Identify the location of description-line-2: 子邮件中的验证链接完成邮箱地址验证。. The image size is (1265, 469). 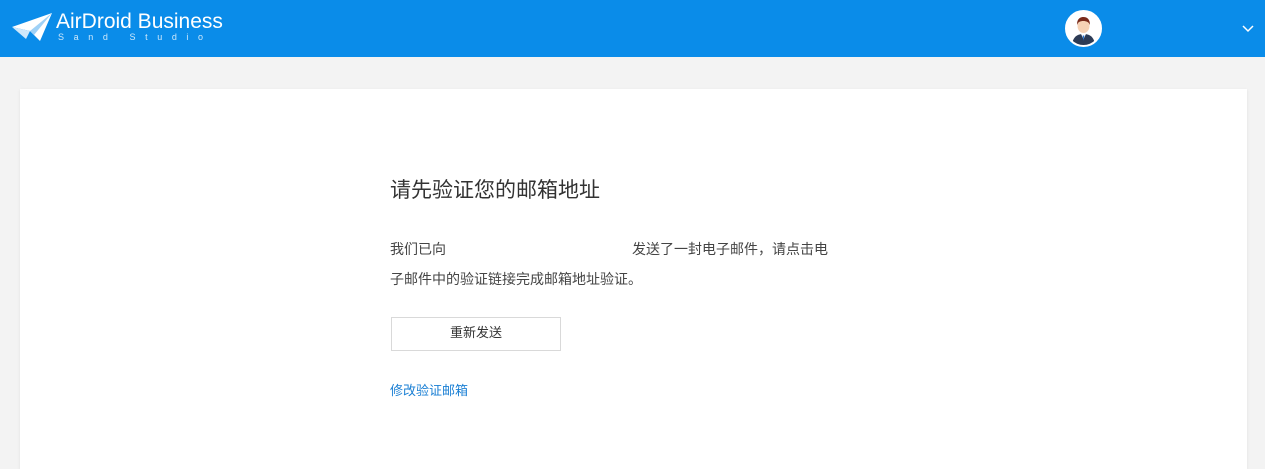
(516, 280).